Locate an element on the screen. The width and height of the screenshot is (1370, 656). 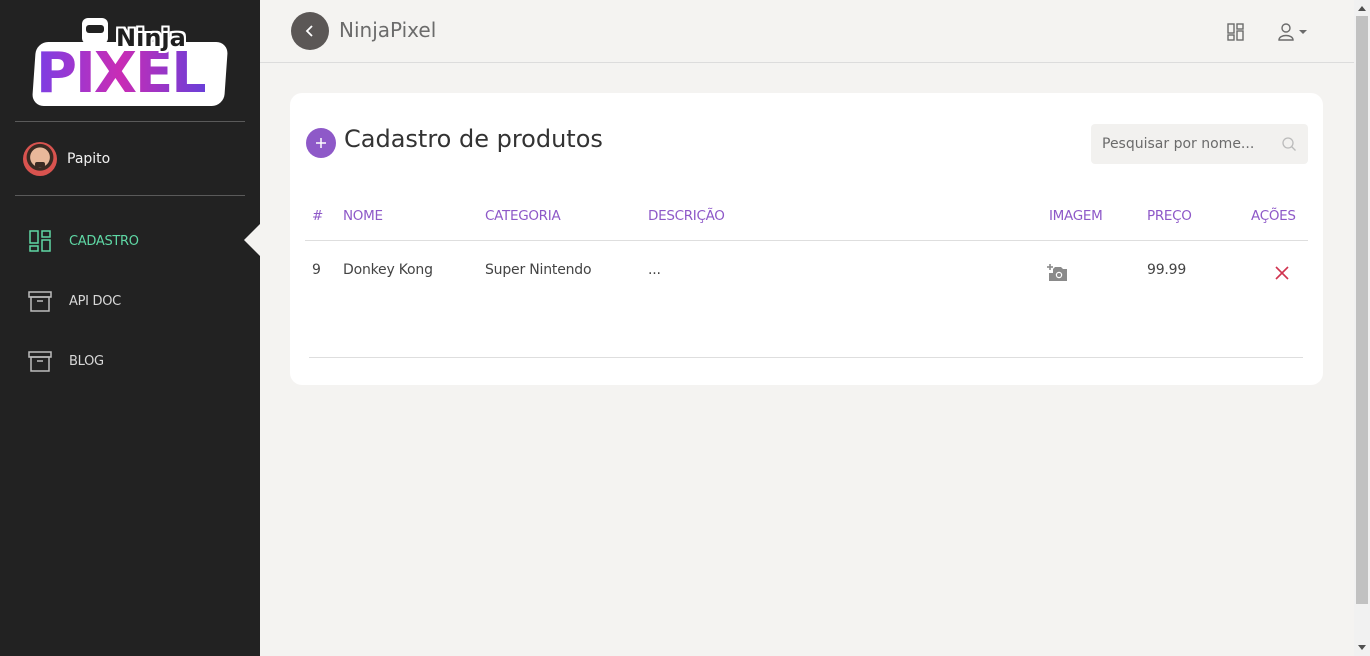
table-header-divider is located at coordinates (806, 240).